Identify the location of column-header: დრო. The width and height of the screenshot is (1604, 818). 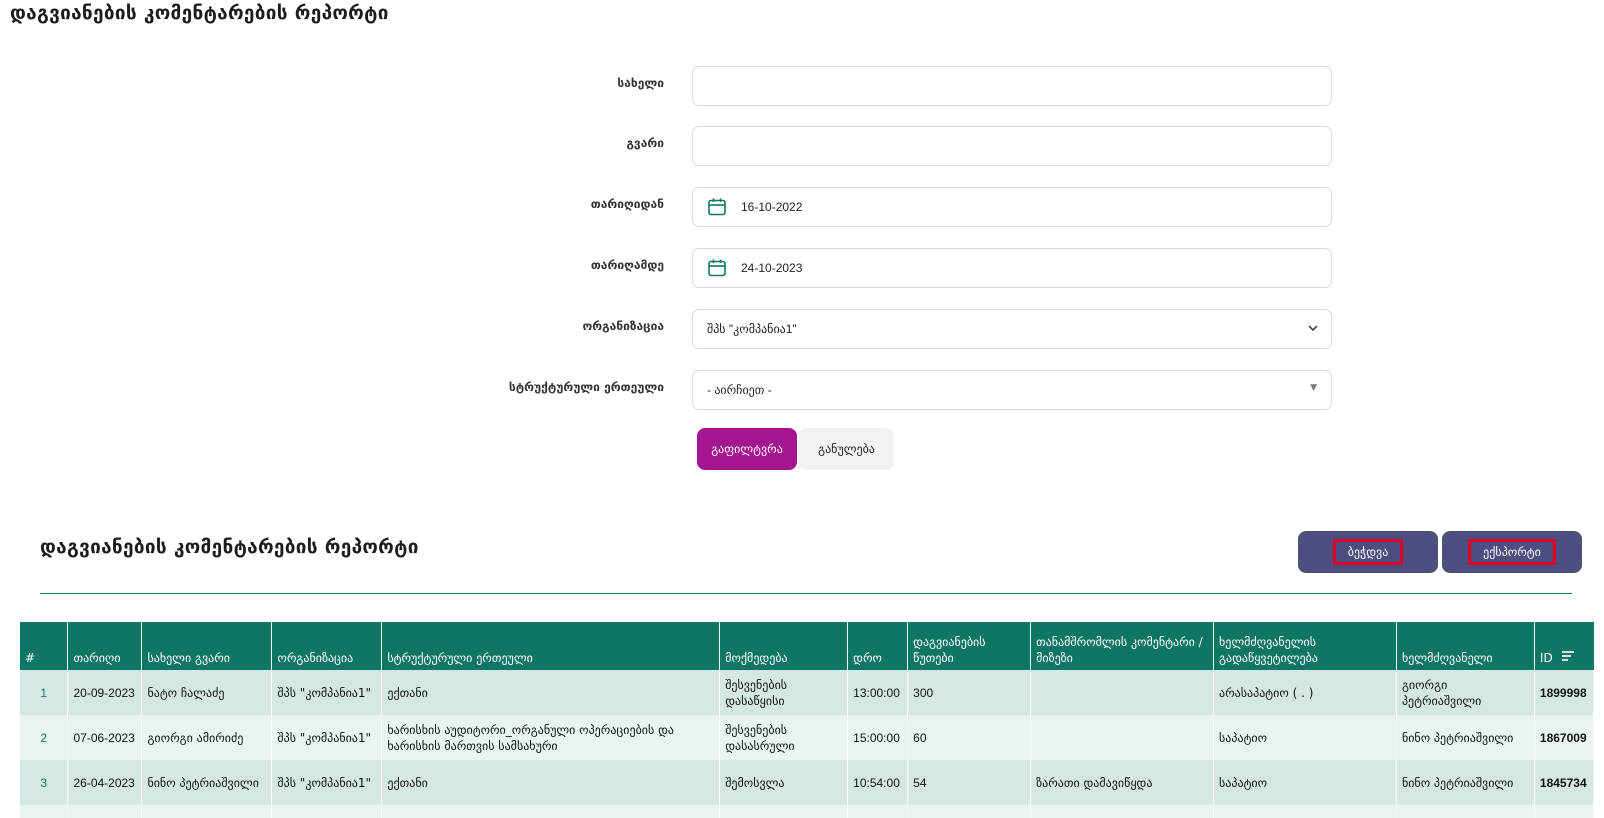
(878, 646).